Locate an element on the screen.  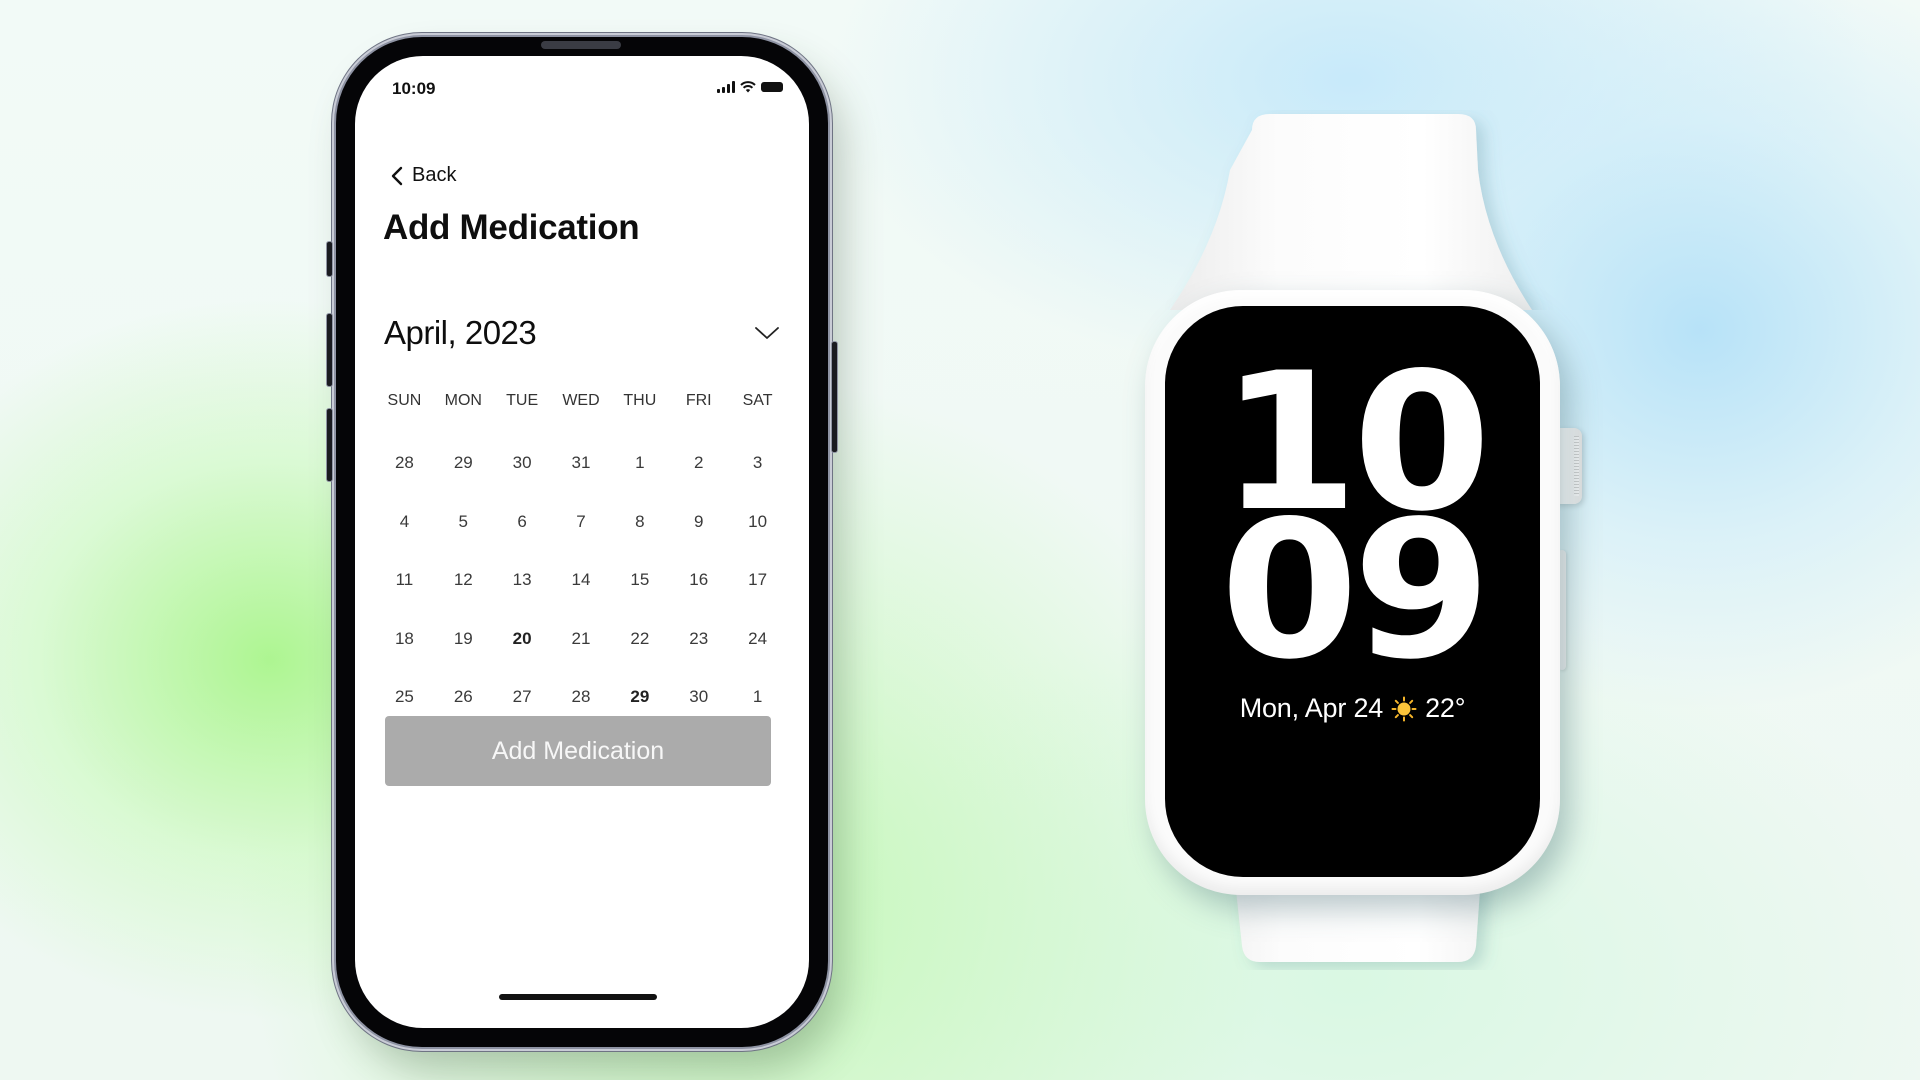
calendar-day: 4 is located at coordinates (404, 522).